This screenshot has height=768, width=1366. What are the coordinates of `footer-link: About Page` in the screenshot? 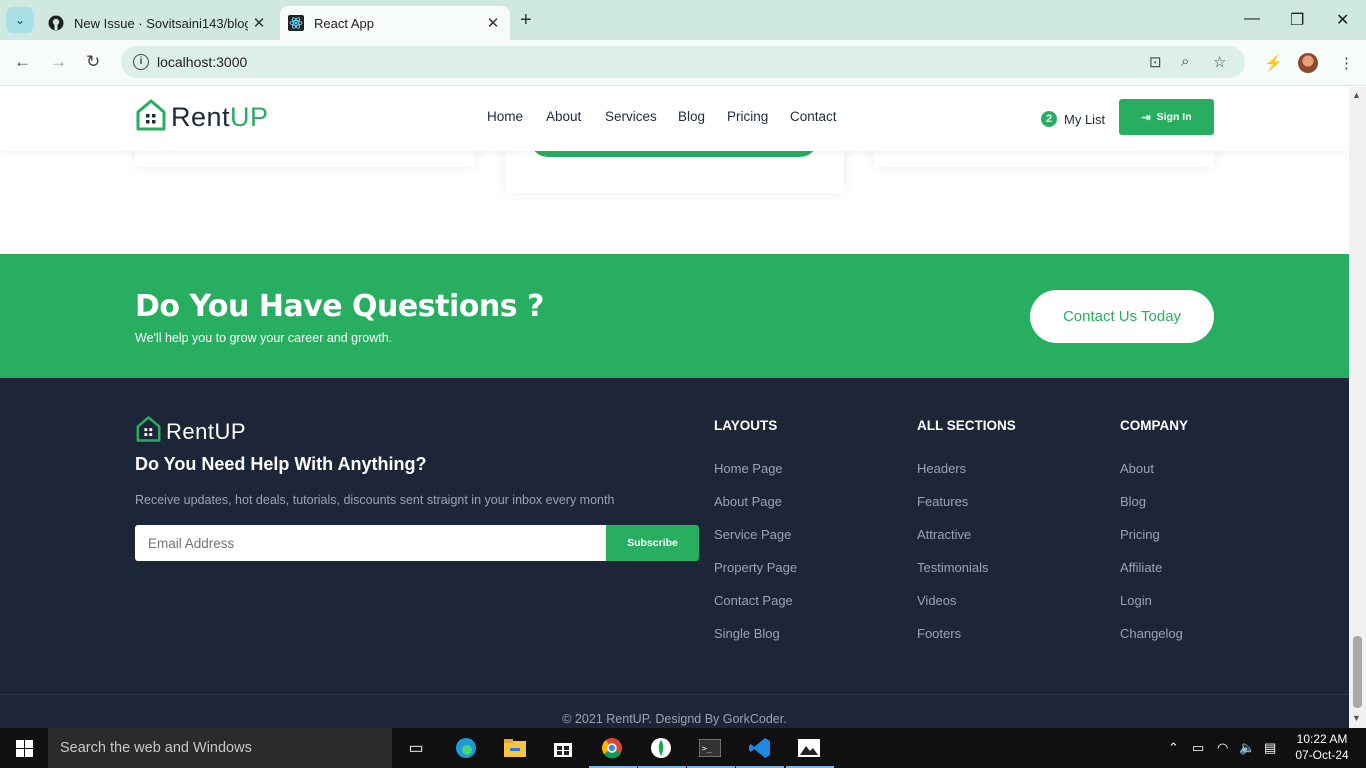 It's located at (748, 501).